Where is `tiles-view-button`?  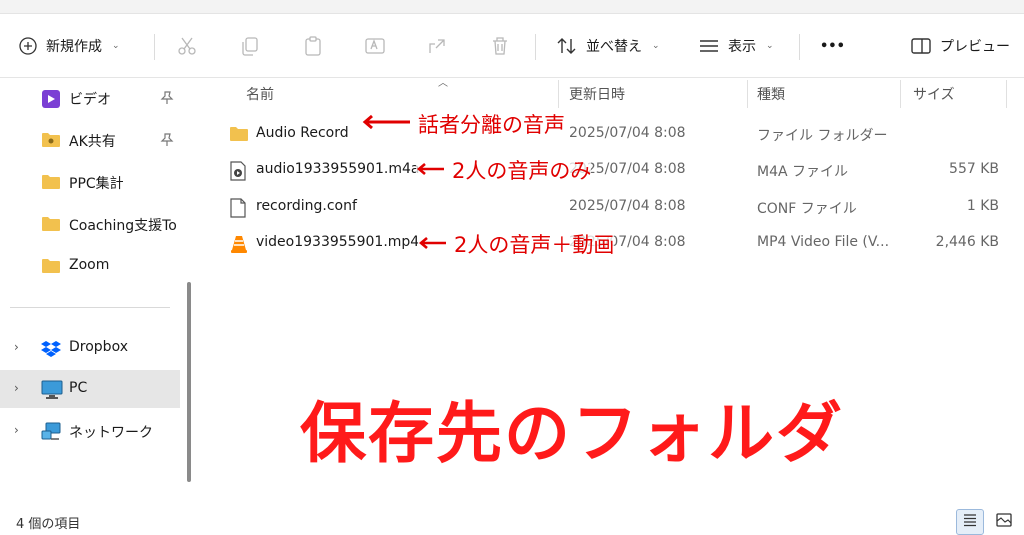 tiles-view-button is located at coordinates (1004, 522).